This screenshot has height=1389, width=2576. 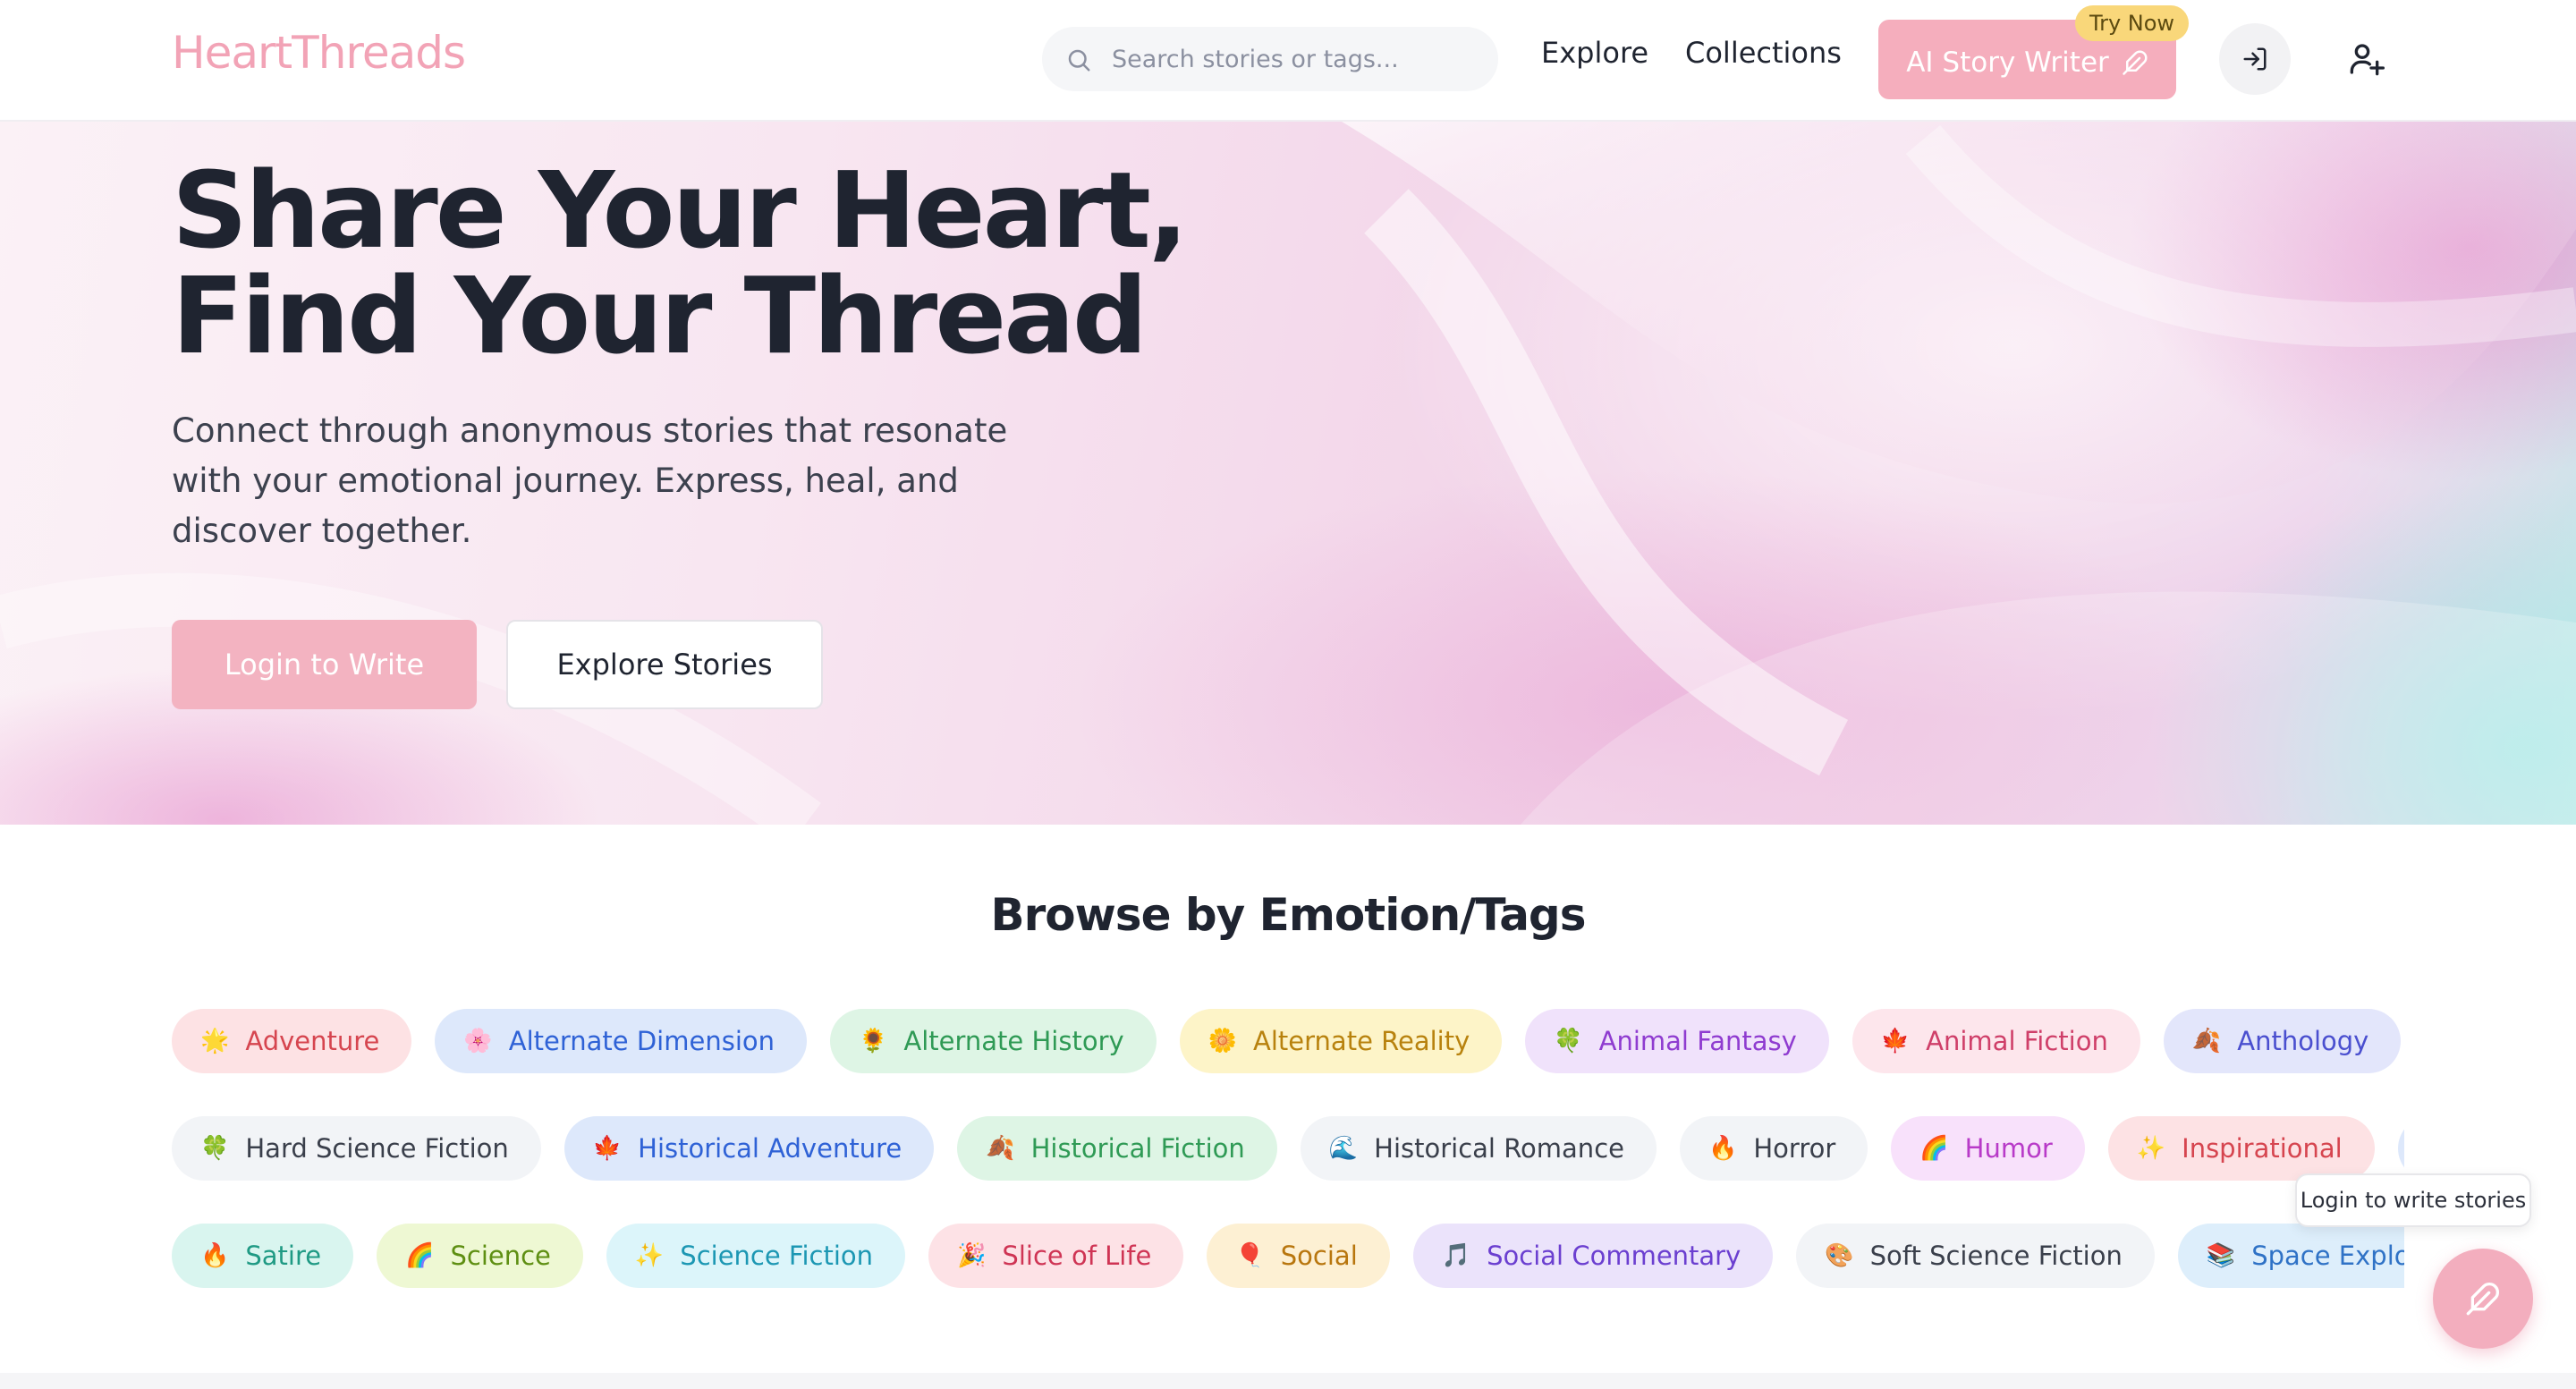 I want to click on tag-pill: 🍀 Hard Science Fiction, so click(x=356, y=1148).